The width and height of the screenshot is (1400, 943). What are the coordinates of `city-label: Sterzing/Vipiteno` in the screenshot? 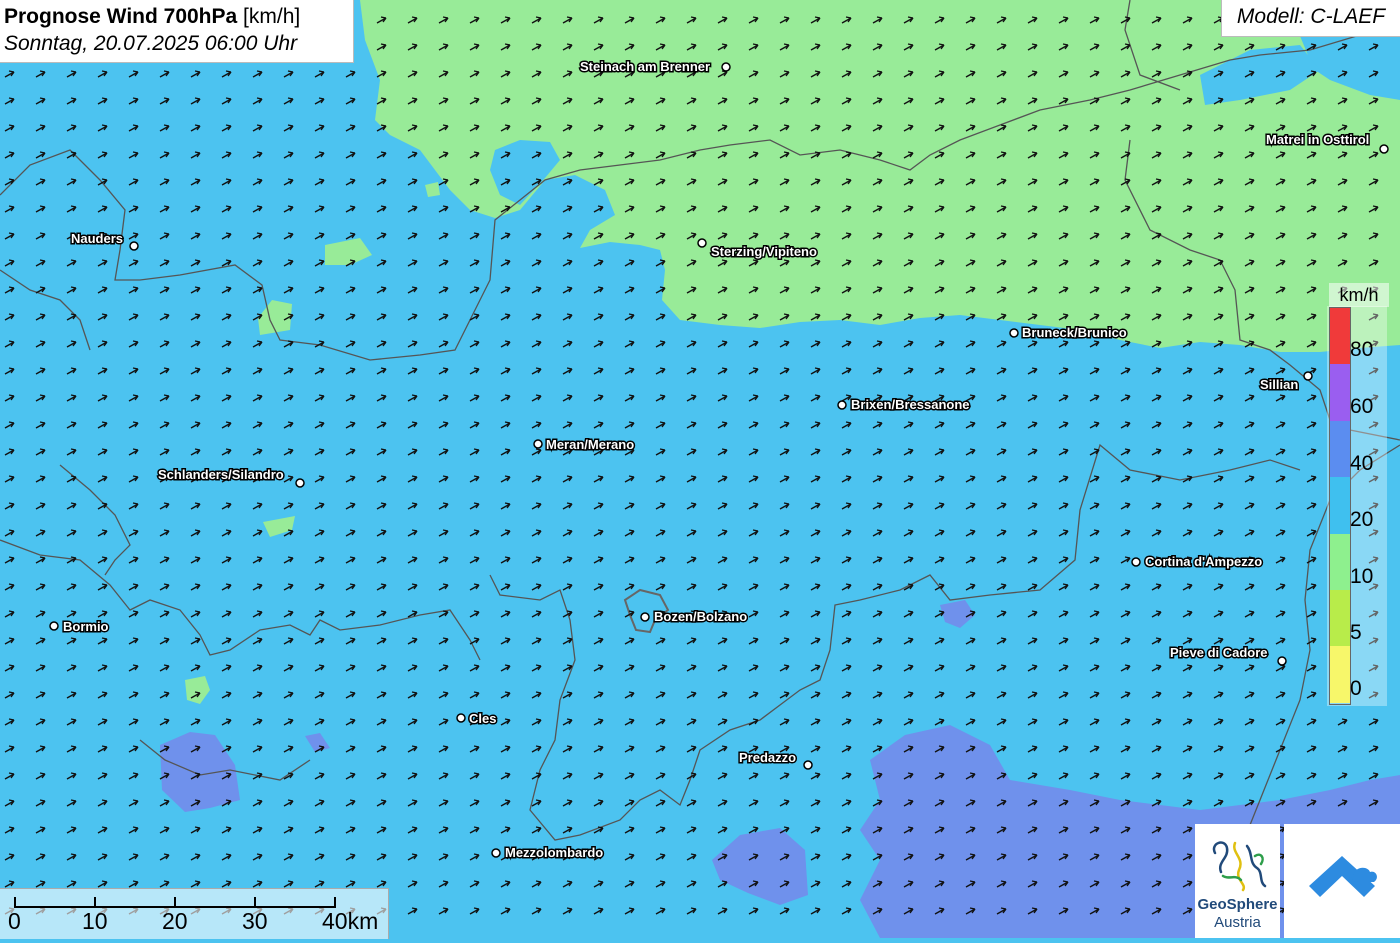 It's located at (764, 251).